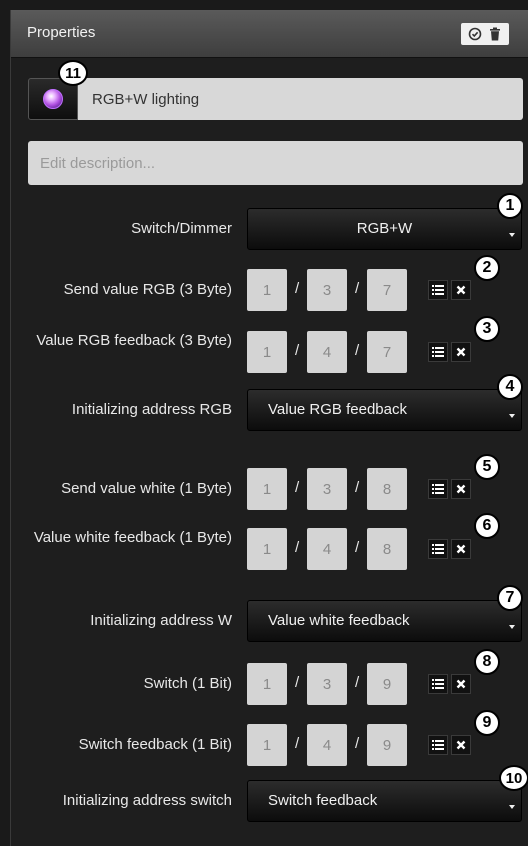 This screenshot has height=846, width=528. I want to click on annotation-badge: 4, so click(510, 387).